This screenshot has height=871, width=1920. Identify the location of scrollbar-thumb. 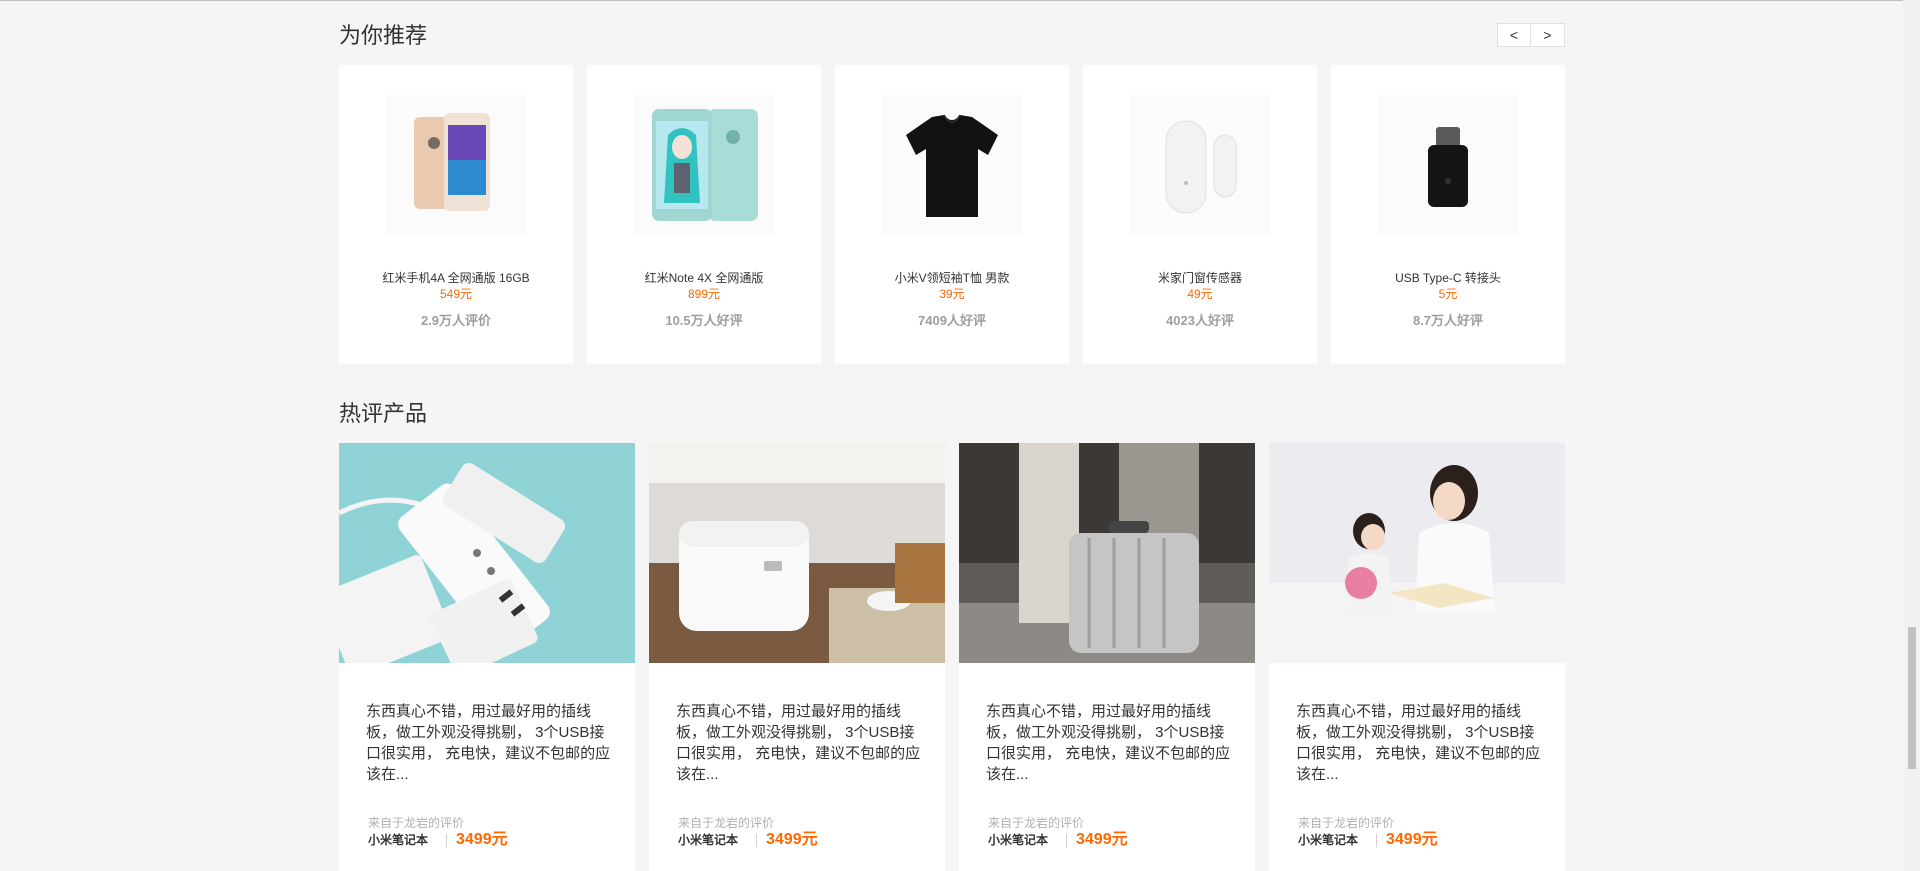
(1912, 698).